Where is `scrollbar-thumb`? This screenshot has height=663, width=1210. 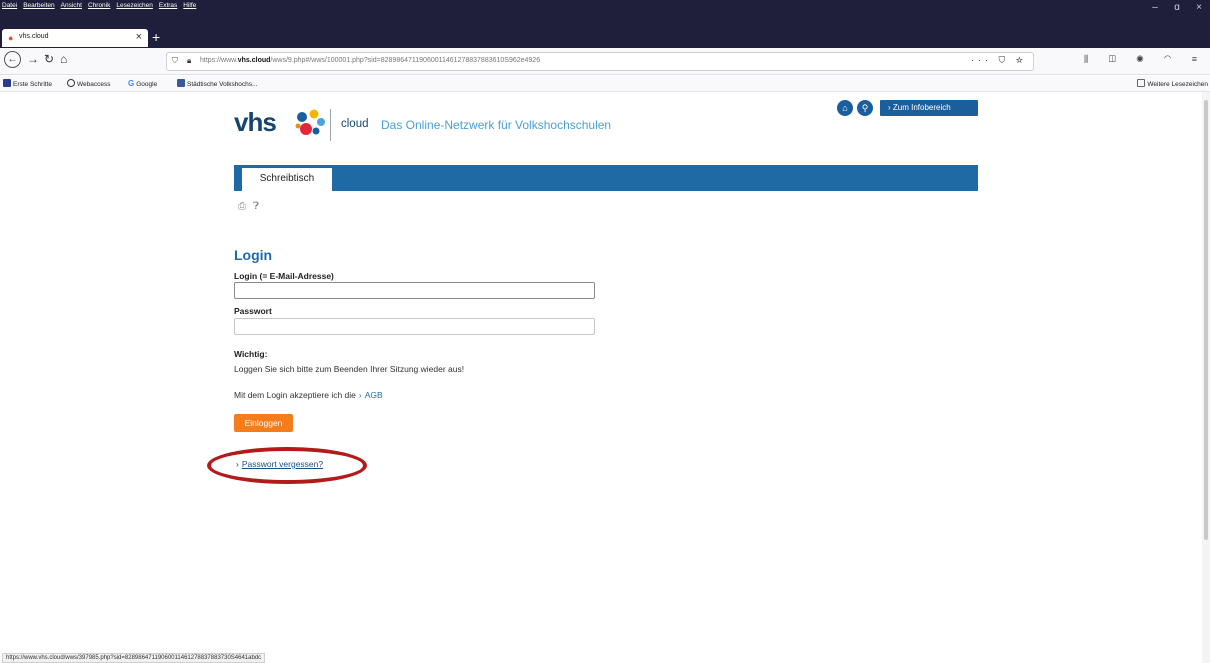
scrollbar-thumb is located at coordinates (1206, 320).